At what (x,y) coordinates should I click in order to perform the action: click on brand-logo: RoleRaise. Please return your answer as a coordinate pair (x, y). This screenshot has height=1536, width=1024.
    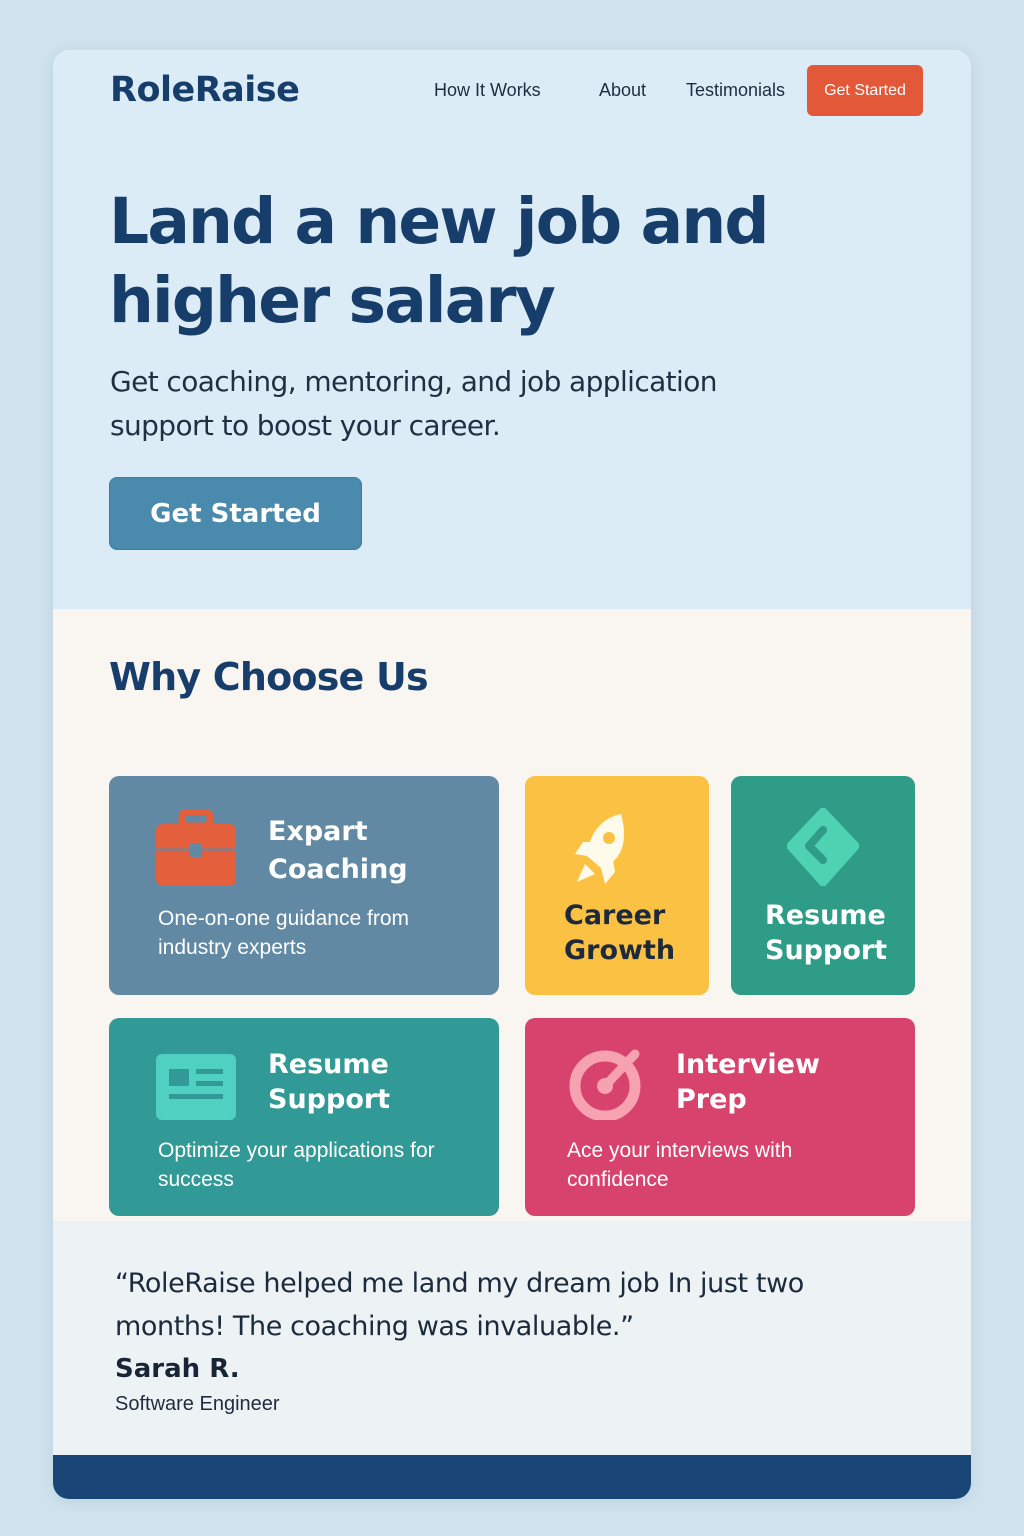
    Looking at the image, I should click on (205, 90).